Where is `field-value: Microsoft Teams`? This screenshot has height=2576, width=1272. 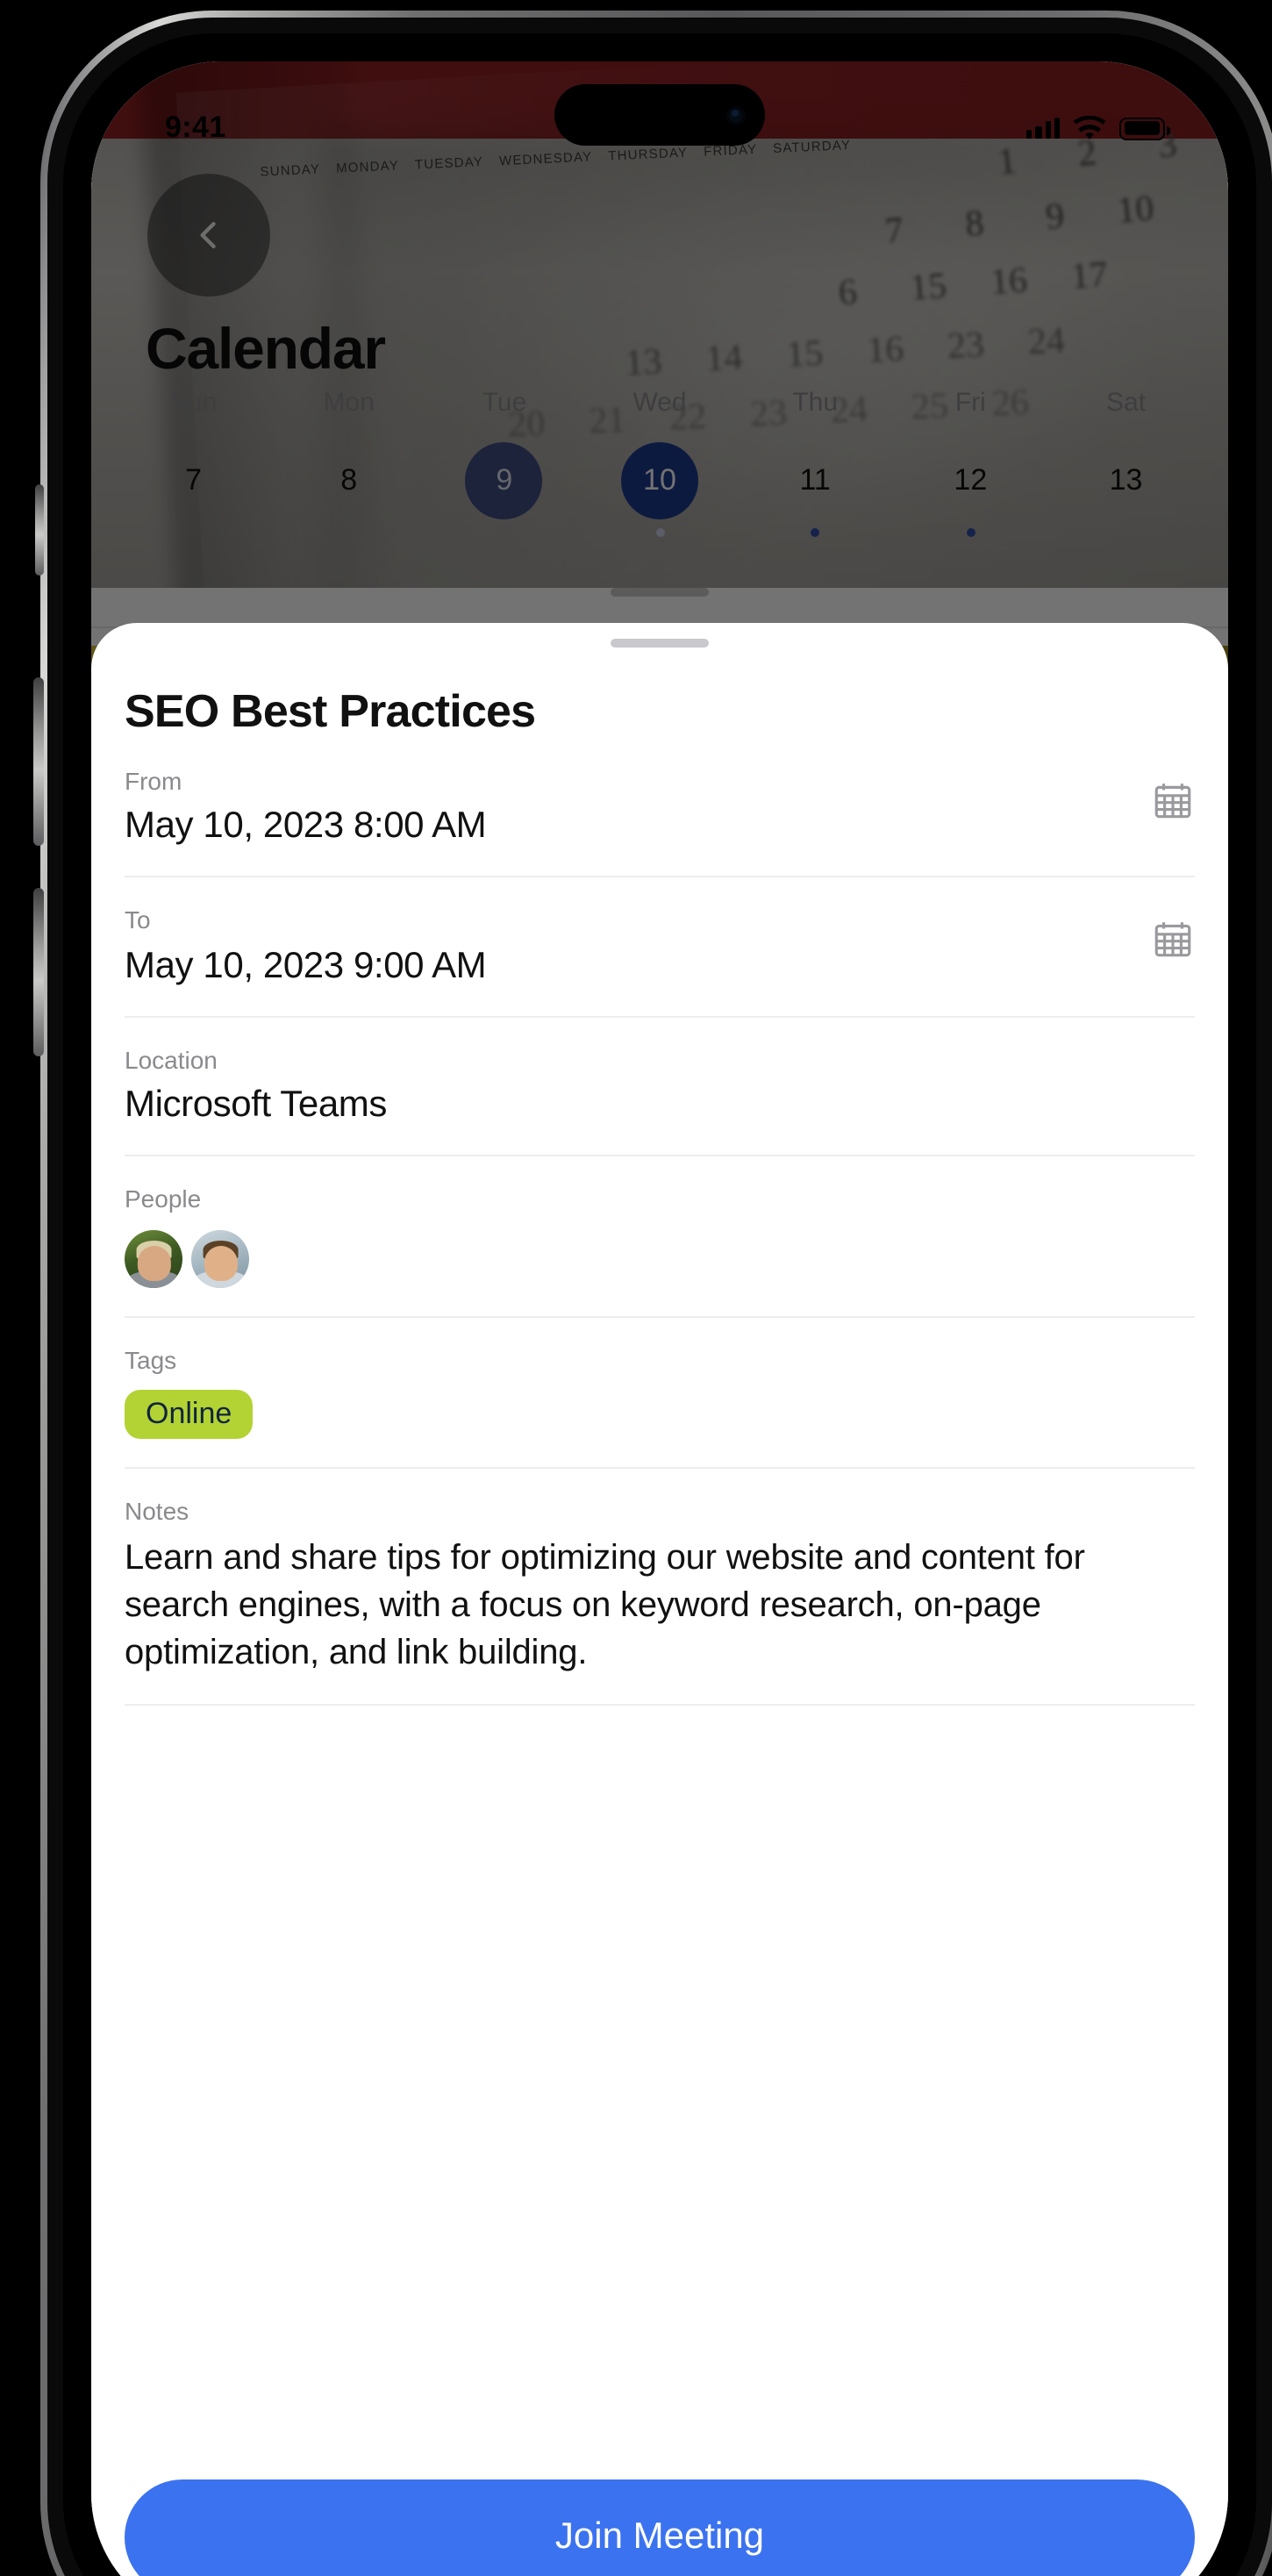 field-value: Microsoft Teams is located at coordinates (256, 1105).